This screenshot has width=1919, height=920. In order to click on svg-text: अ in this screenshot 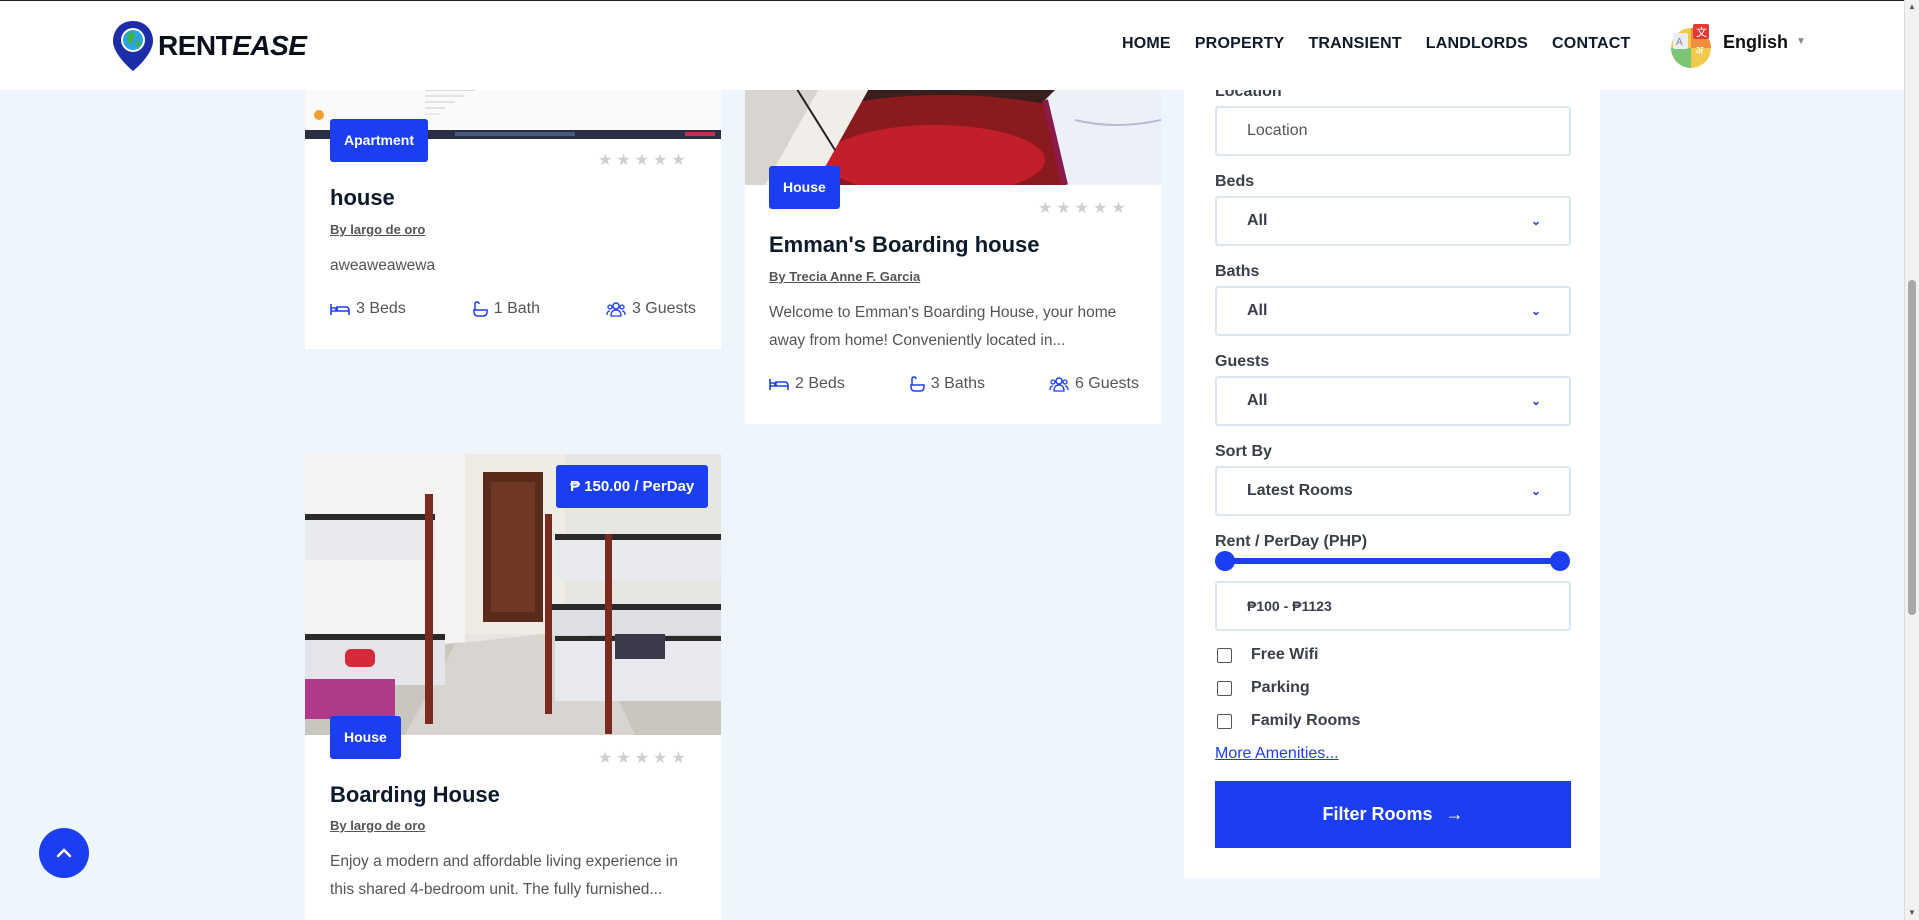, I will do `click(1699, 50)`.